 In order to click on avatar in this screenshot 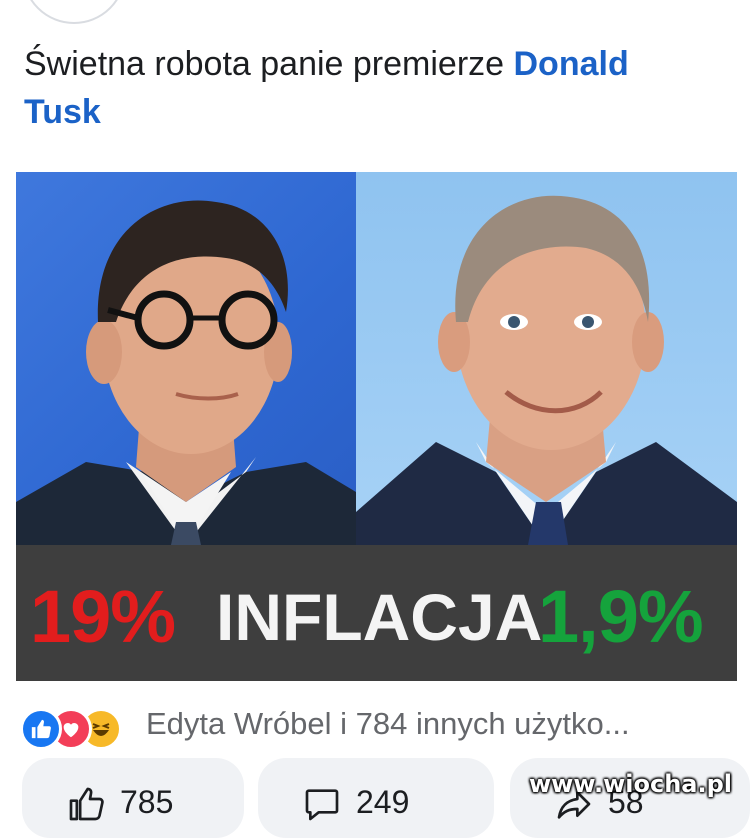, I will do `click(74, 12)`.